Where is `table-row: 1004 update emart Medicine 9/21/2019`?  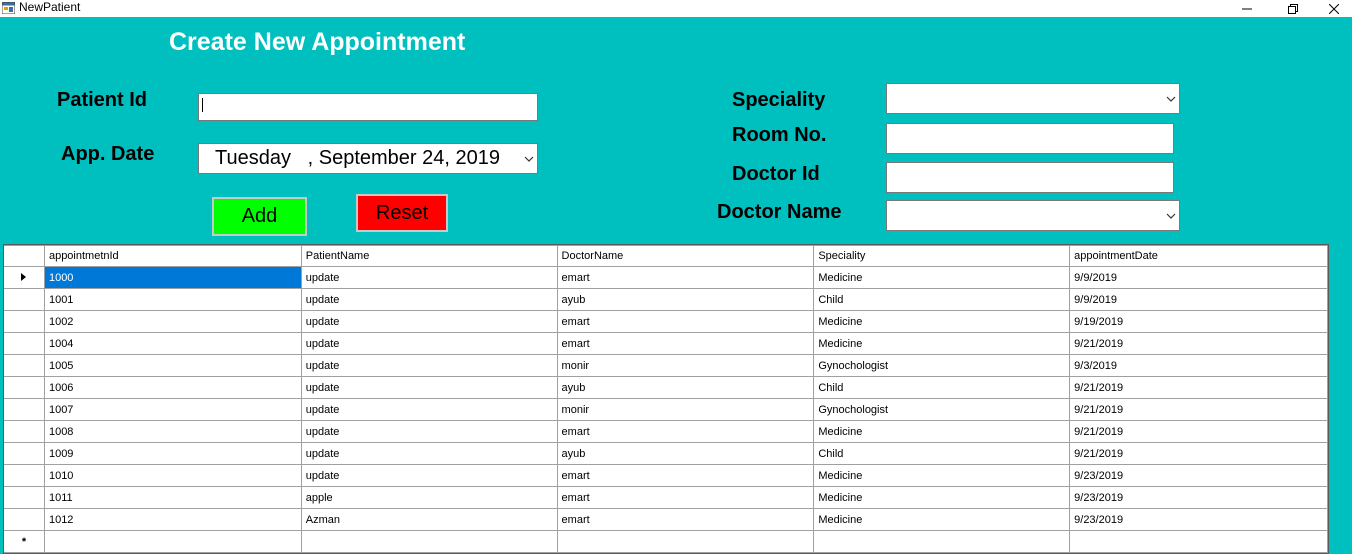
table-row: 1004 update emart Medicine 9/21/2019 is located at coordinates (666, 343).